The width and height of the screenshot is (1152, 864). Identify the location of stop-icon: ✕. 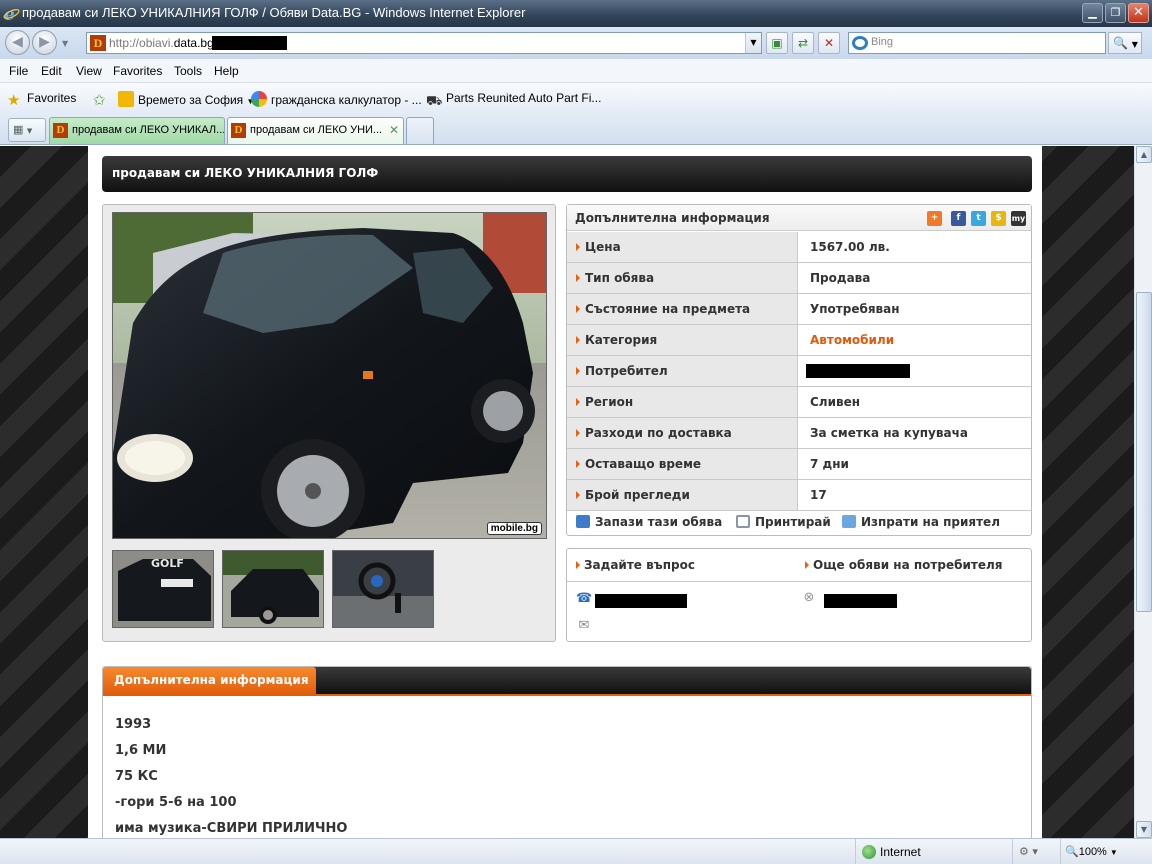
(829, 43).